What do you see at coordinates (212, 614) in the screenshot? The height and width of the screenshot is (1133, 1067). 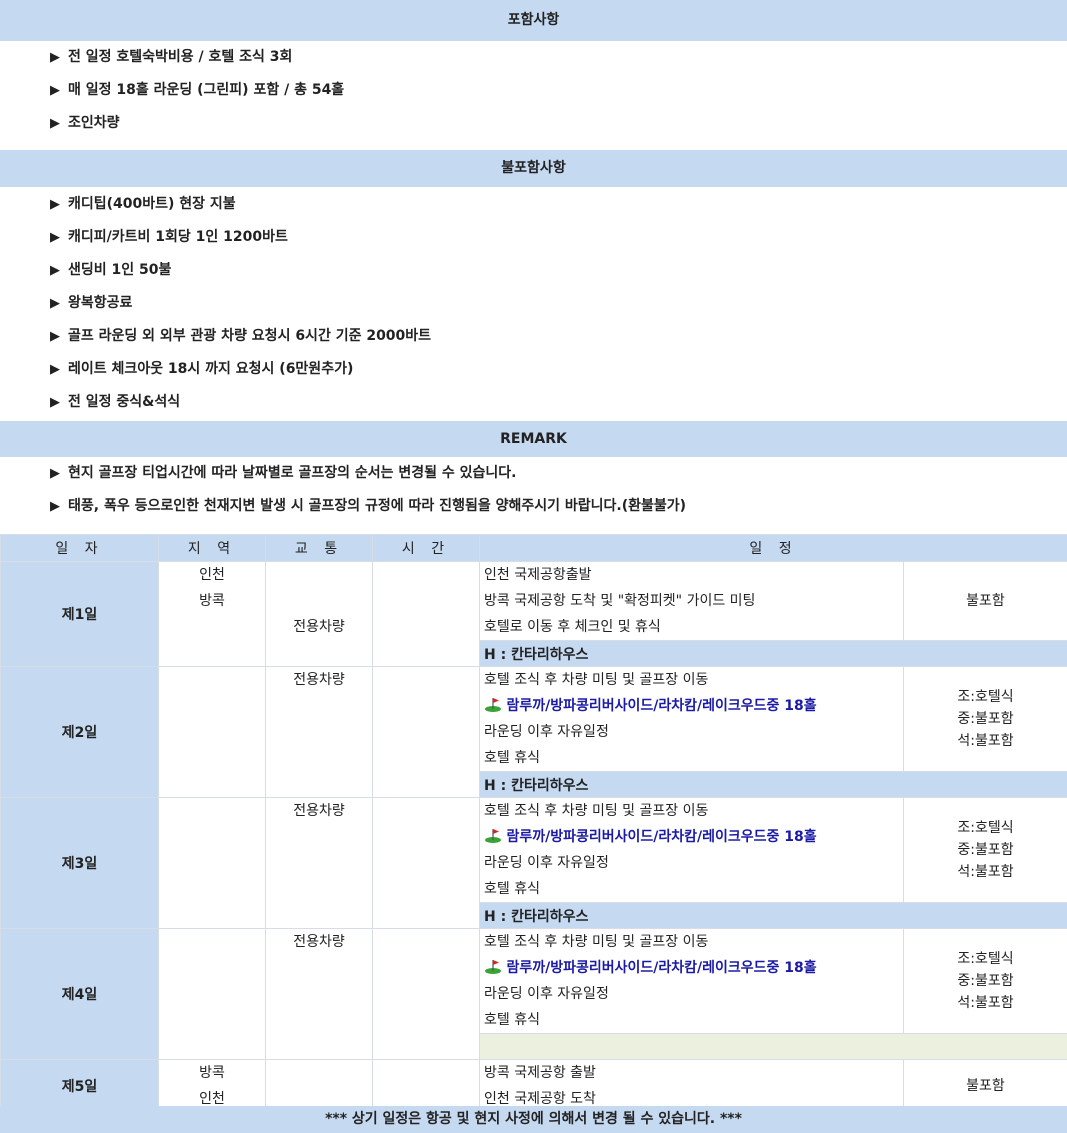 I see `region-cell: 인천 방콕` at bounding box center [212, 614].